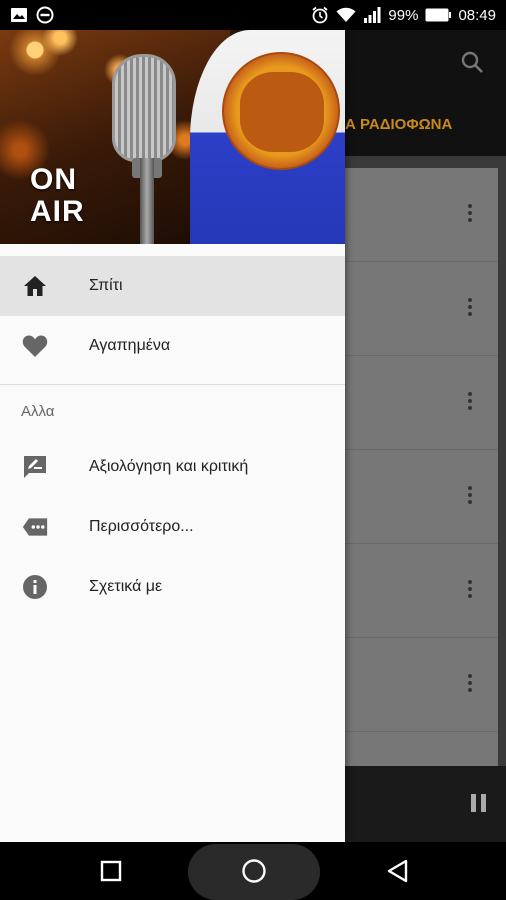 The height and width of the screenshot is (900, 506). I want to click on info-icon, so click(35, 587).